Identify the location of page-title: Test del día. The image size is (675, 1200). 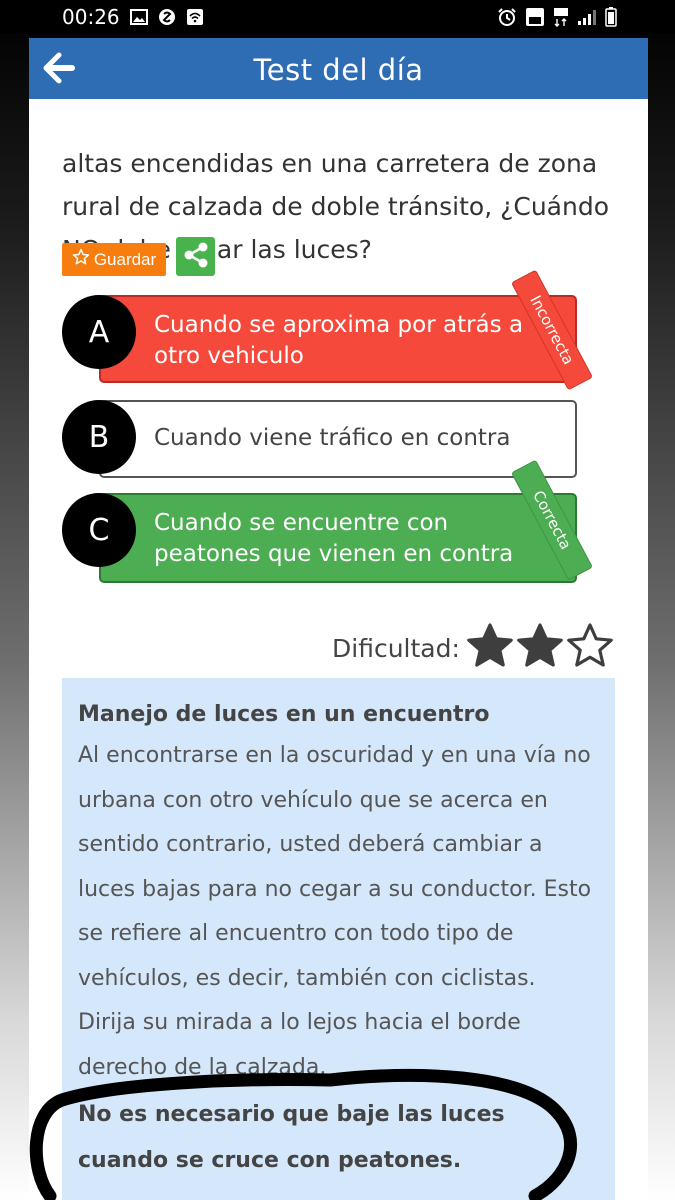
(338, 70).